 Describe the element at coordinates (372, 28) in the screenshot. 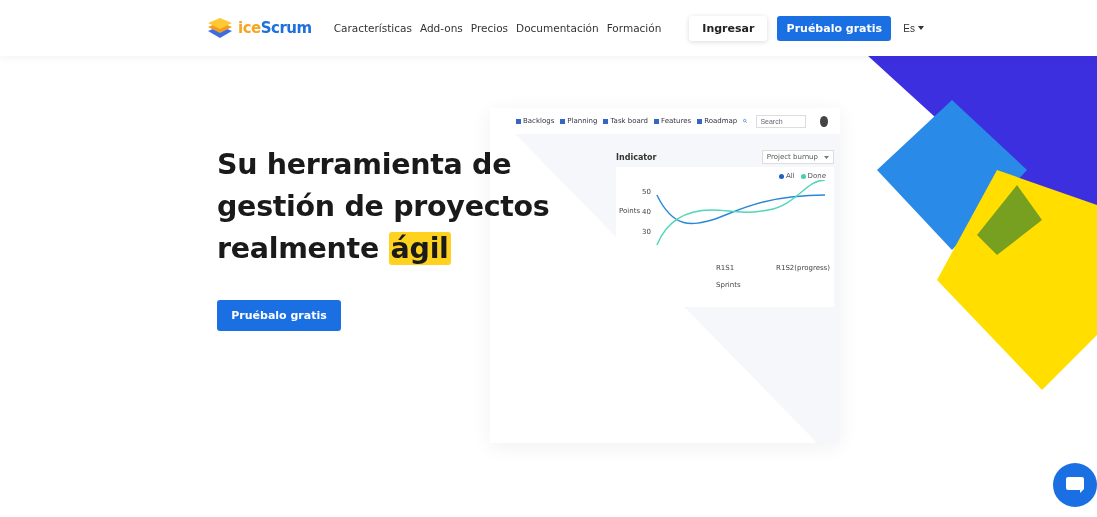

I see `nav-link: Características` at that location.